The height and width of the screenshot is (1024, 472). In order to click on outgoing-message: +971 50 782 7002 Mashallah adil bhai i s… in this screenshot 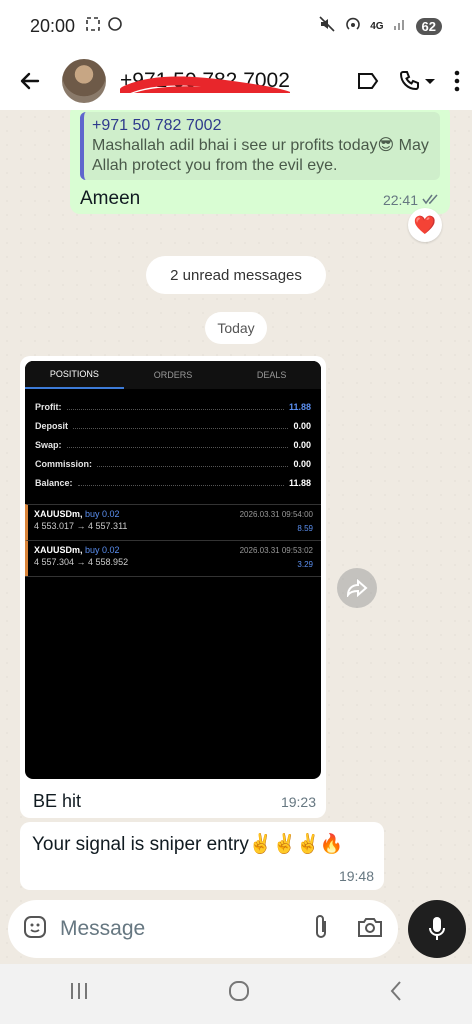, I will do `click(260, 162)`.